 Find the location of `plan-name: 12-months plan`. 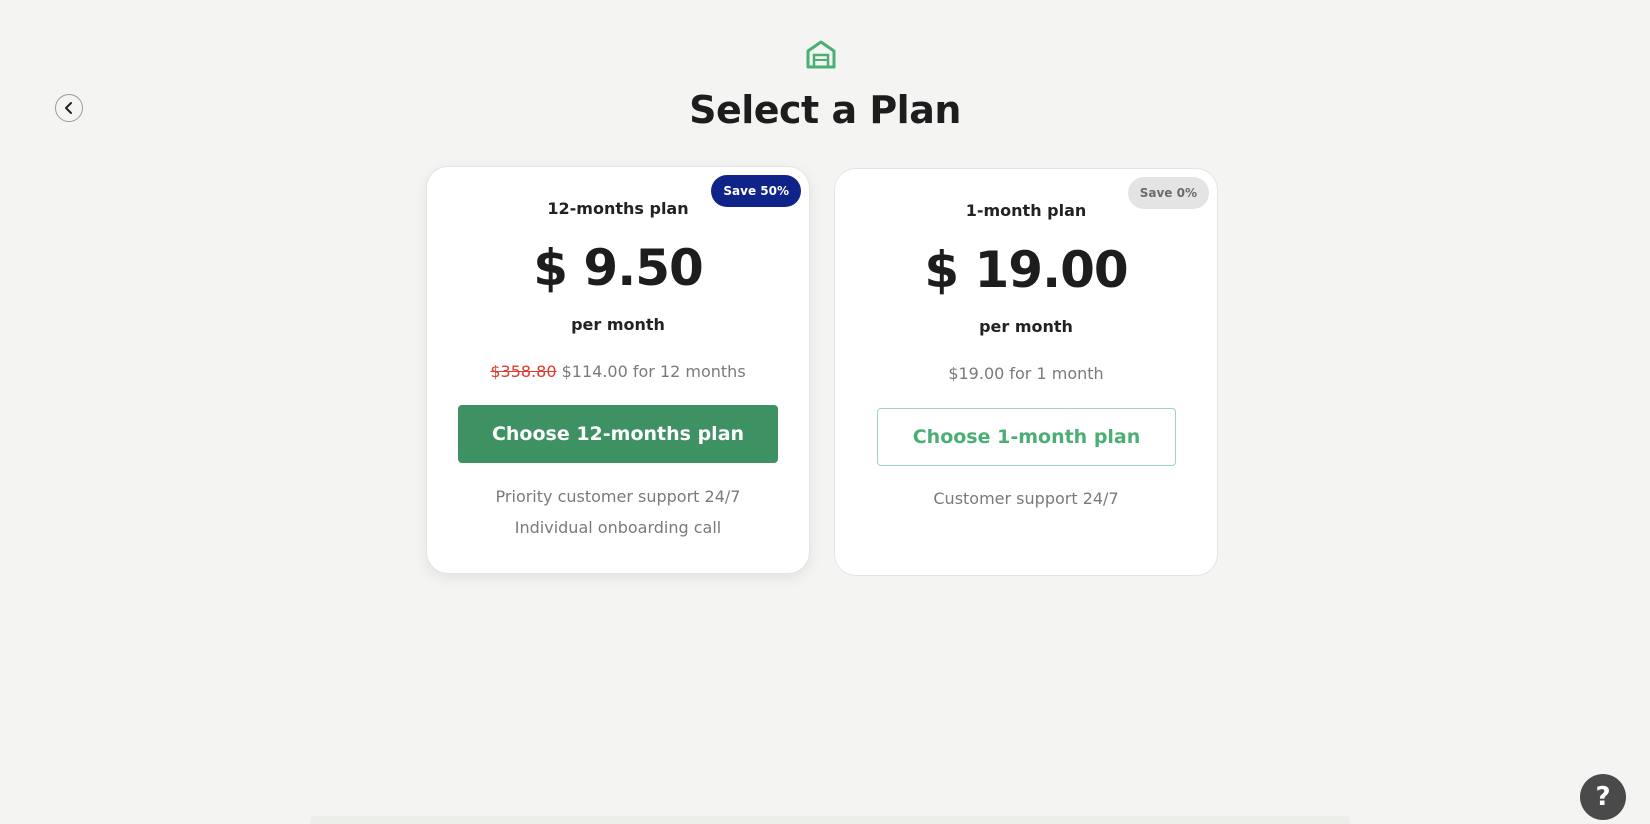

plan-name: 12-months plan is located at coordinates (618, 208).